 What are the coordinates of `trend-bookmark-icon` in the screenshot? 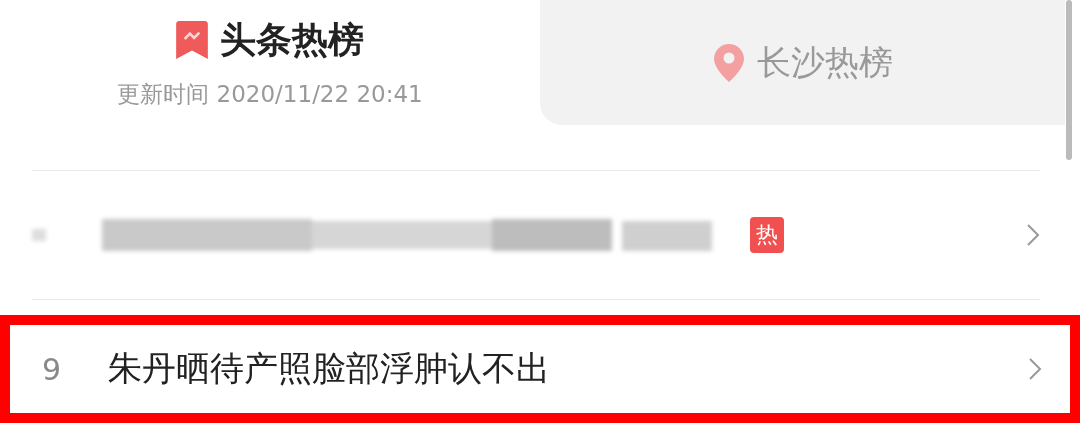 It's located at (192, 40).